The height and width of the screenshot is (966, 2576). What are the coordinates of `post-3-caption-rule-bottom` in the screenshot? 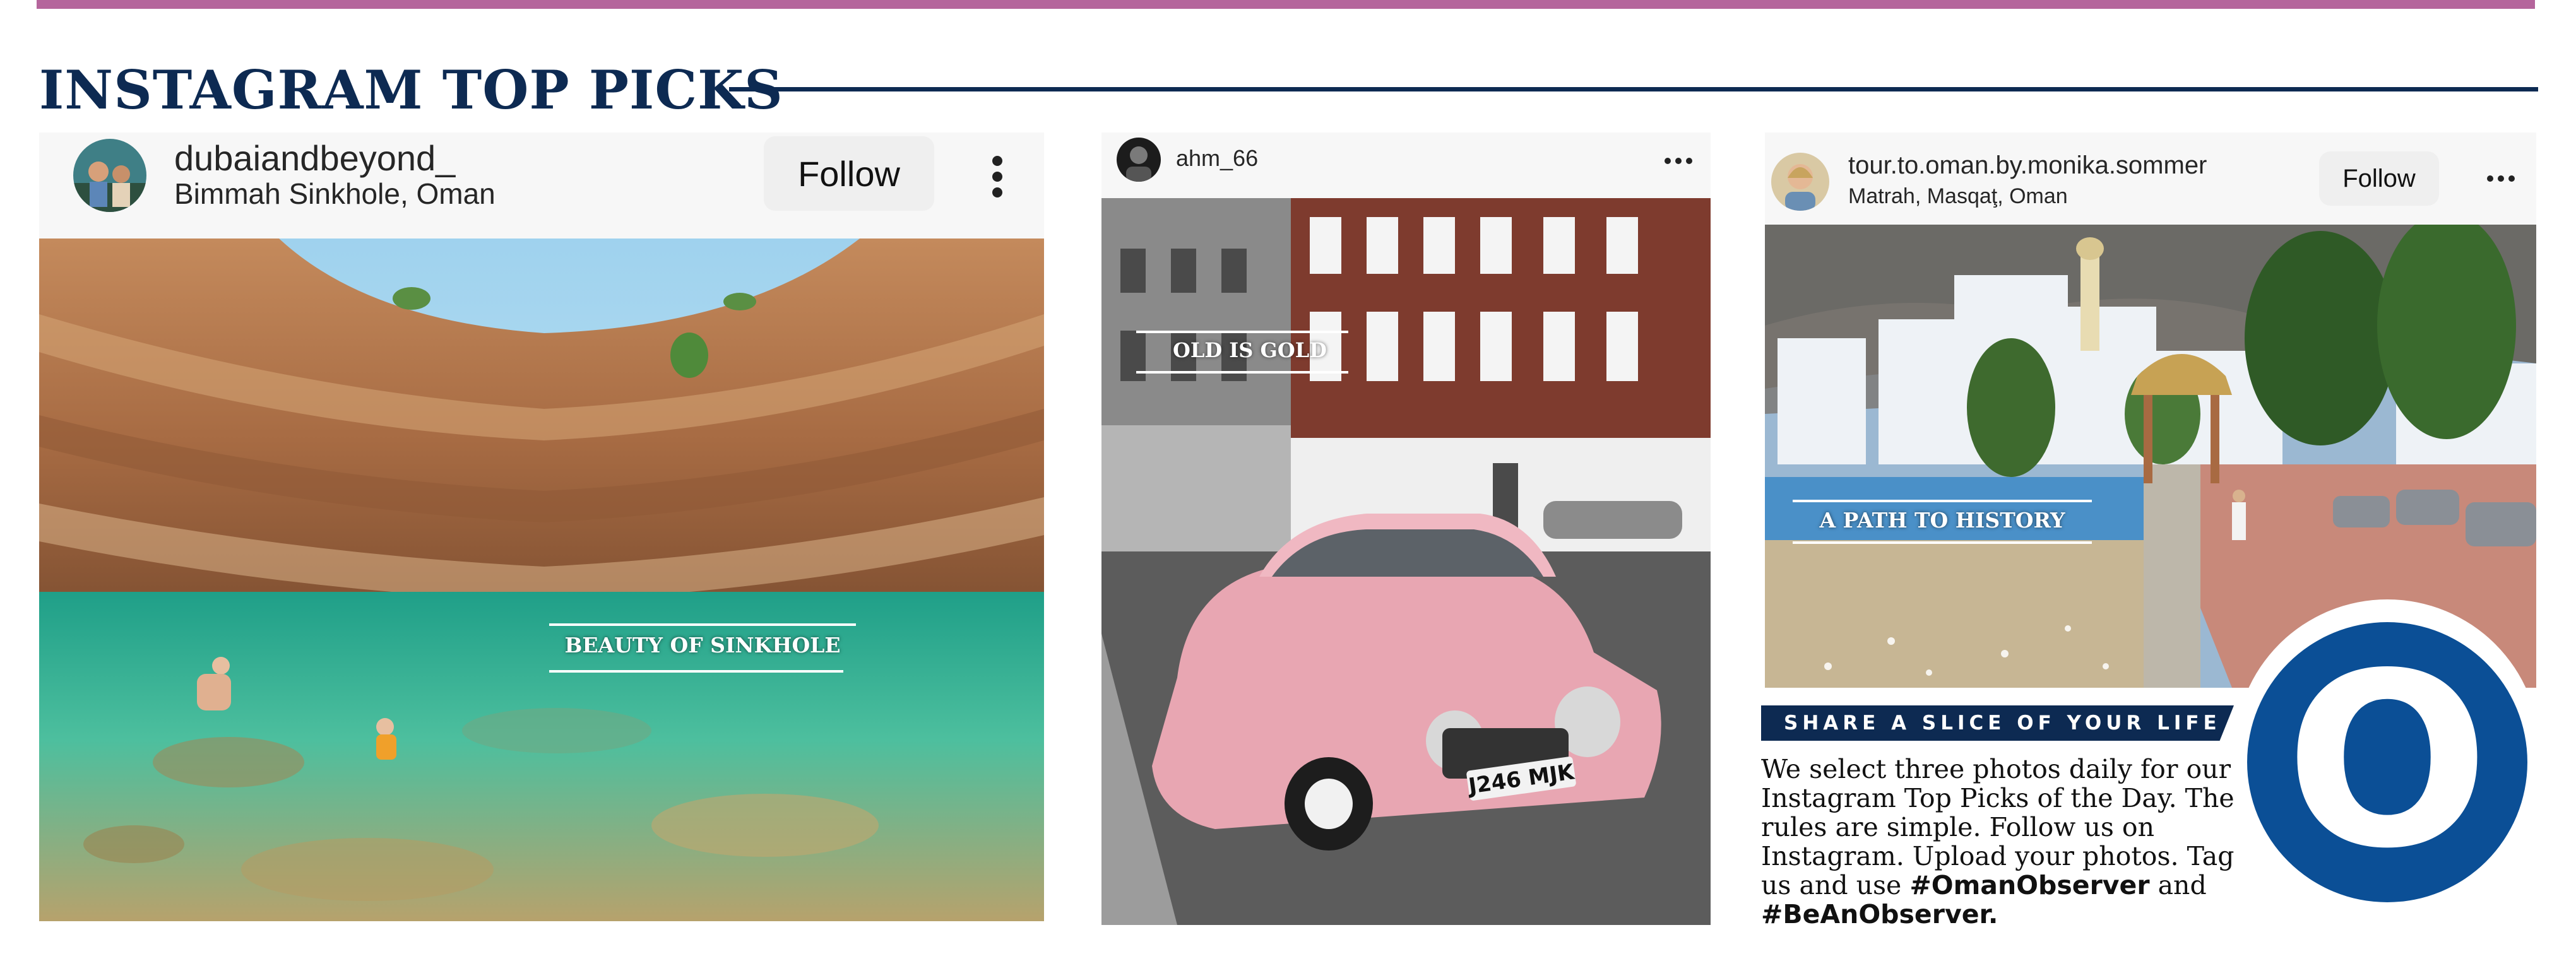 It's located at (1943, 542).